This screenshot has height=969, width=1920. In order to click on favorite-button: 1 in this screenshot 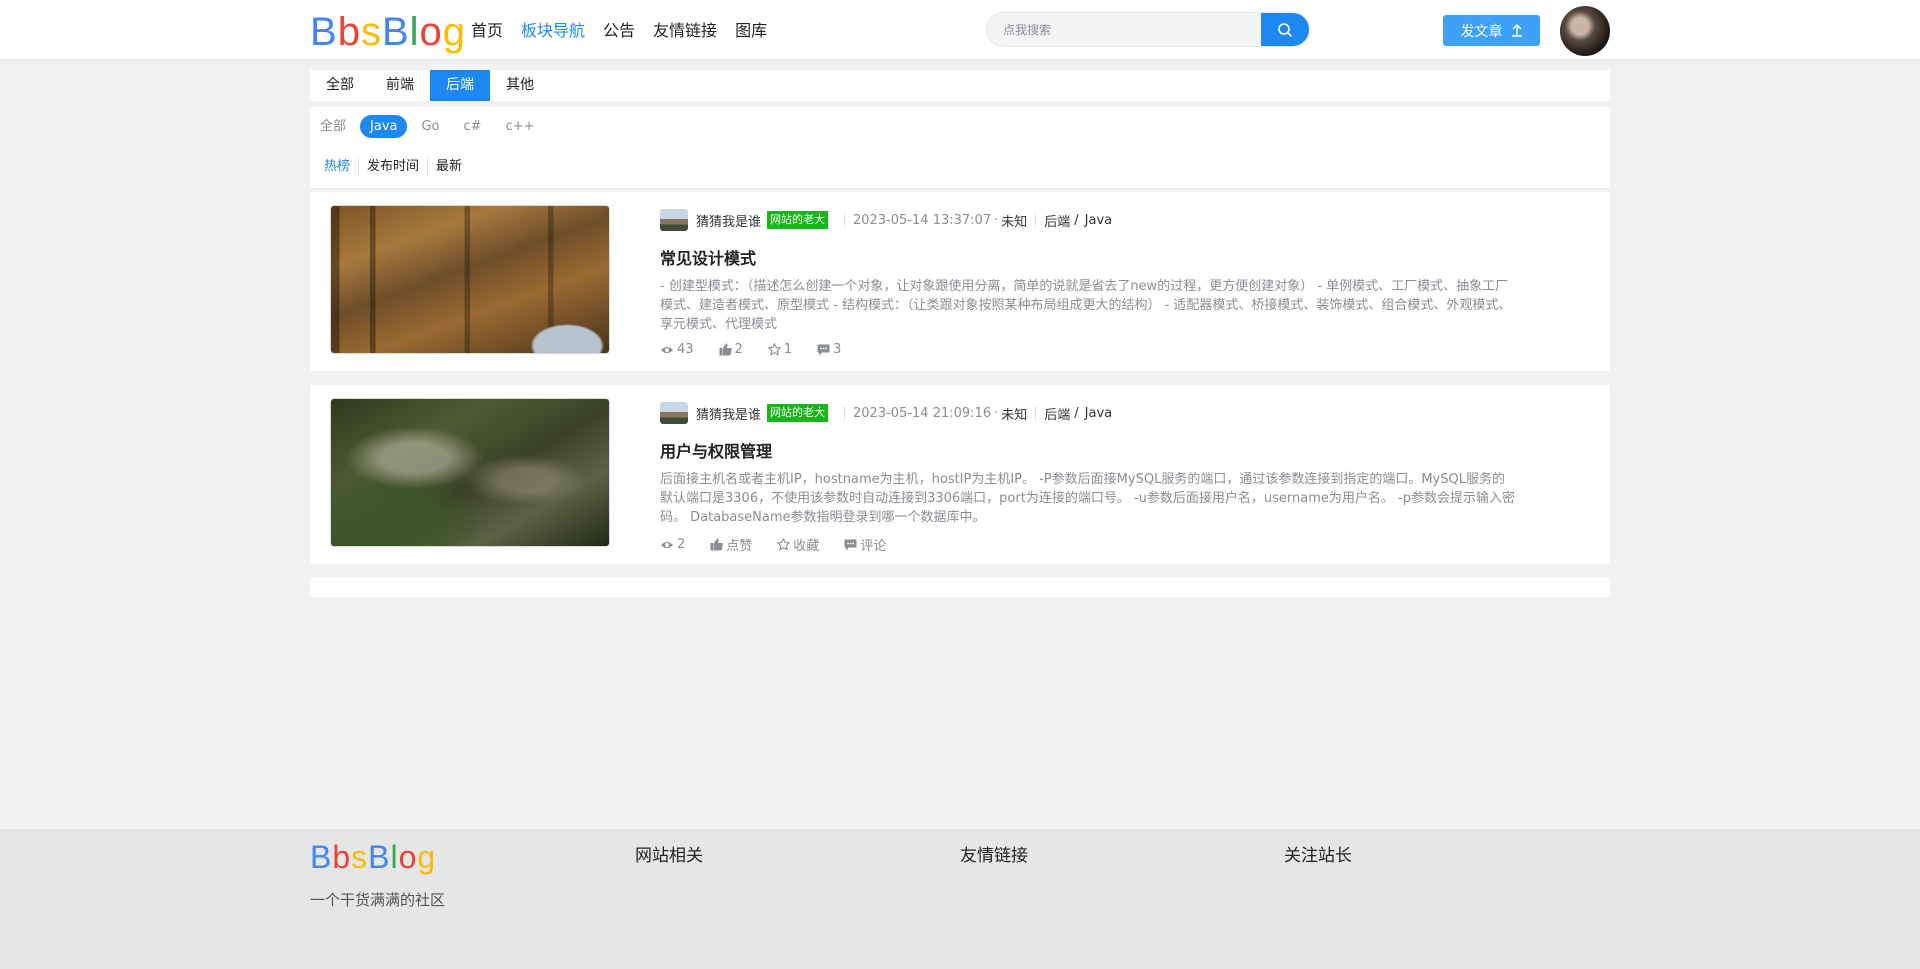, I will do `click(780, 349)`.